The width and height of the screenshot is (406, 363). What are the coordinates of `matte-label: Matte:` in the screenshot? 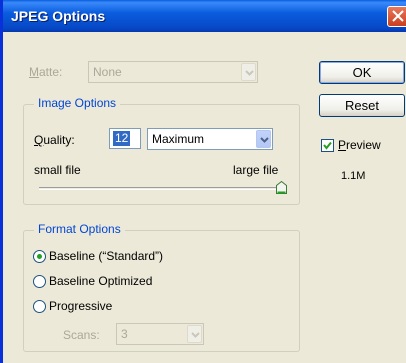 It's located at (46, 72).